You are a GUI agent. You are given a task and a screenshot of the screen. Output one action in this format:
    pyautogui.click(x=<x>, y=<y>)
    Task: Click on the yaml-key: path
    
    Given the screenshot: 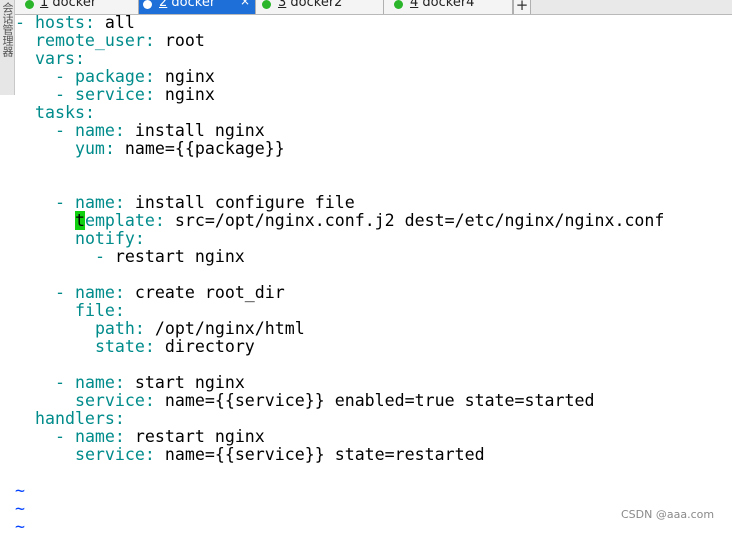 What is the action you would take?
    pyautogui.click(x=114, y=328)
    